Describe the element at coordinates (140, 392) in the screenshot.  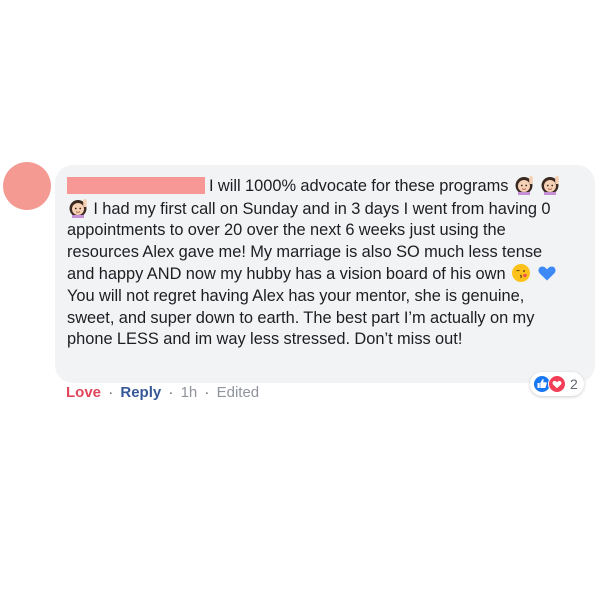
I see `reply-link: Reply` at that location.